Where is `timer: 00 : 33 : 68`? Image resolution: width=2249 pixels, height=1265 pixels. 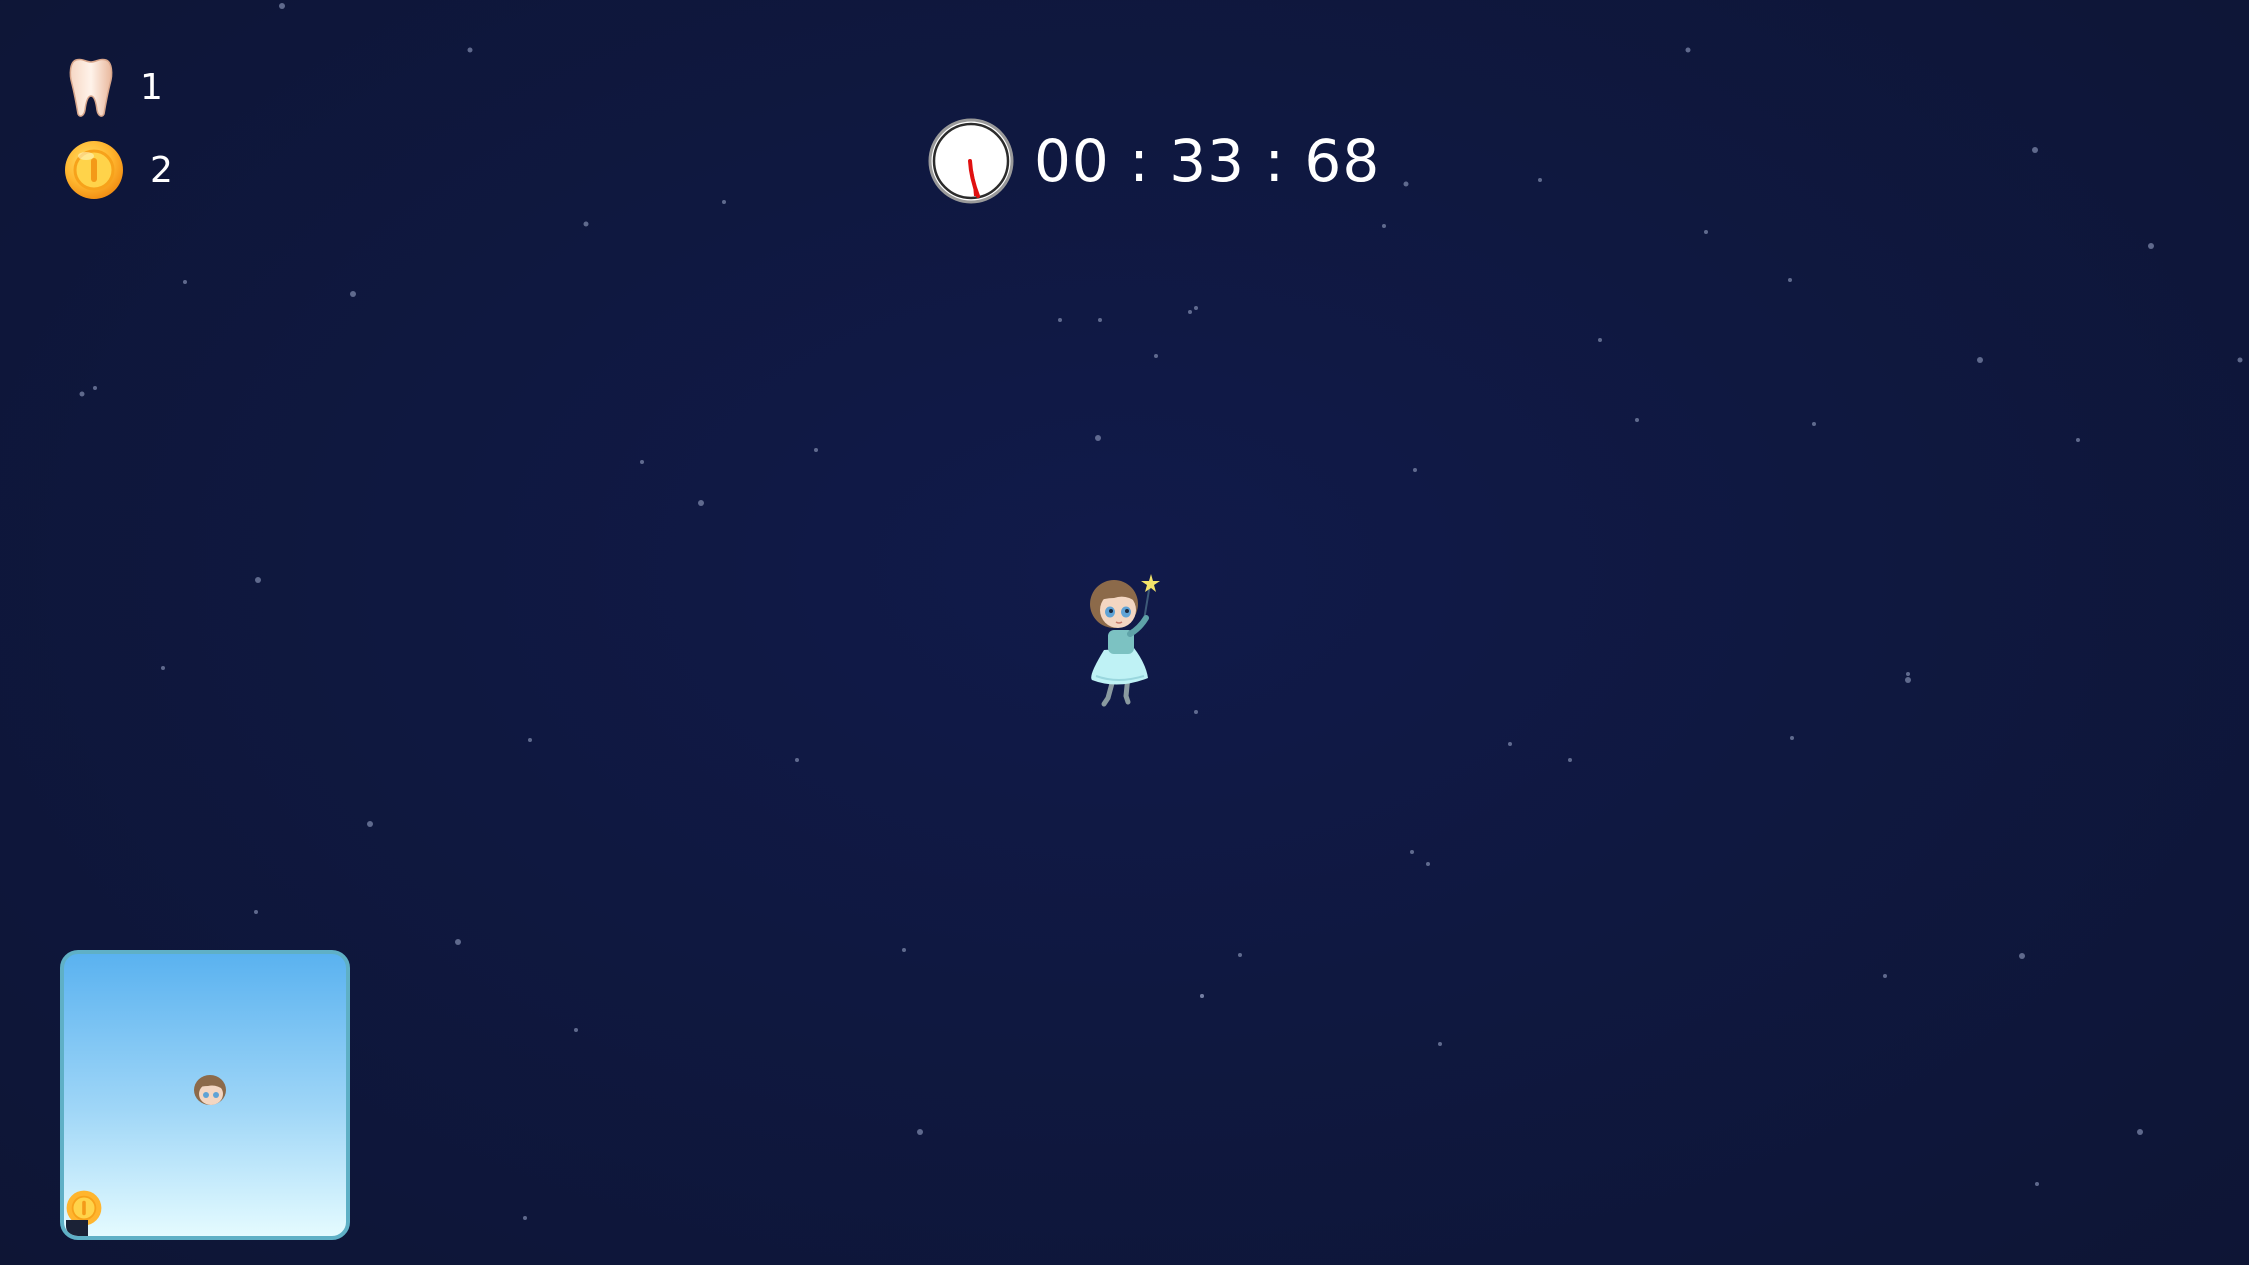 timer: 00 : 33 : 68 is located at coordinates (1154, 161).